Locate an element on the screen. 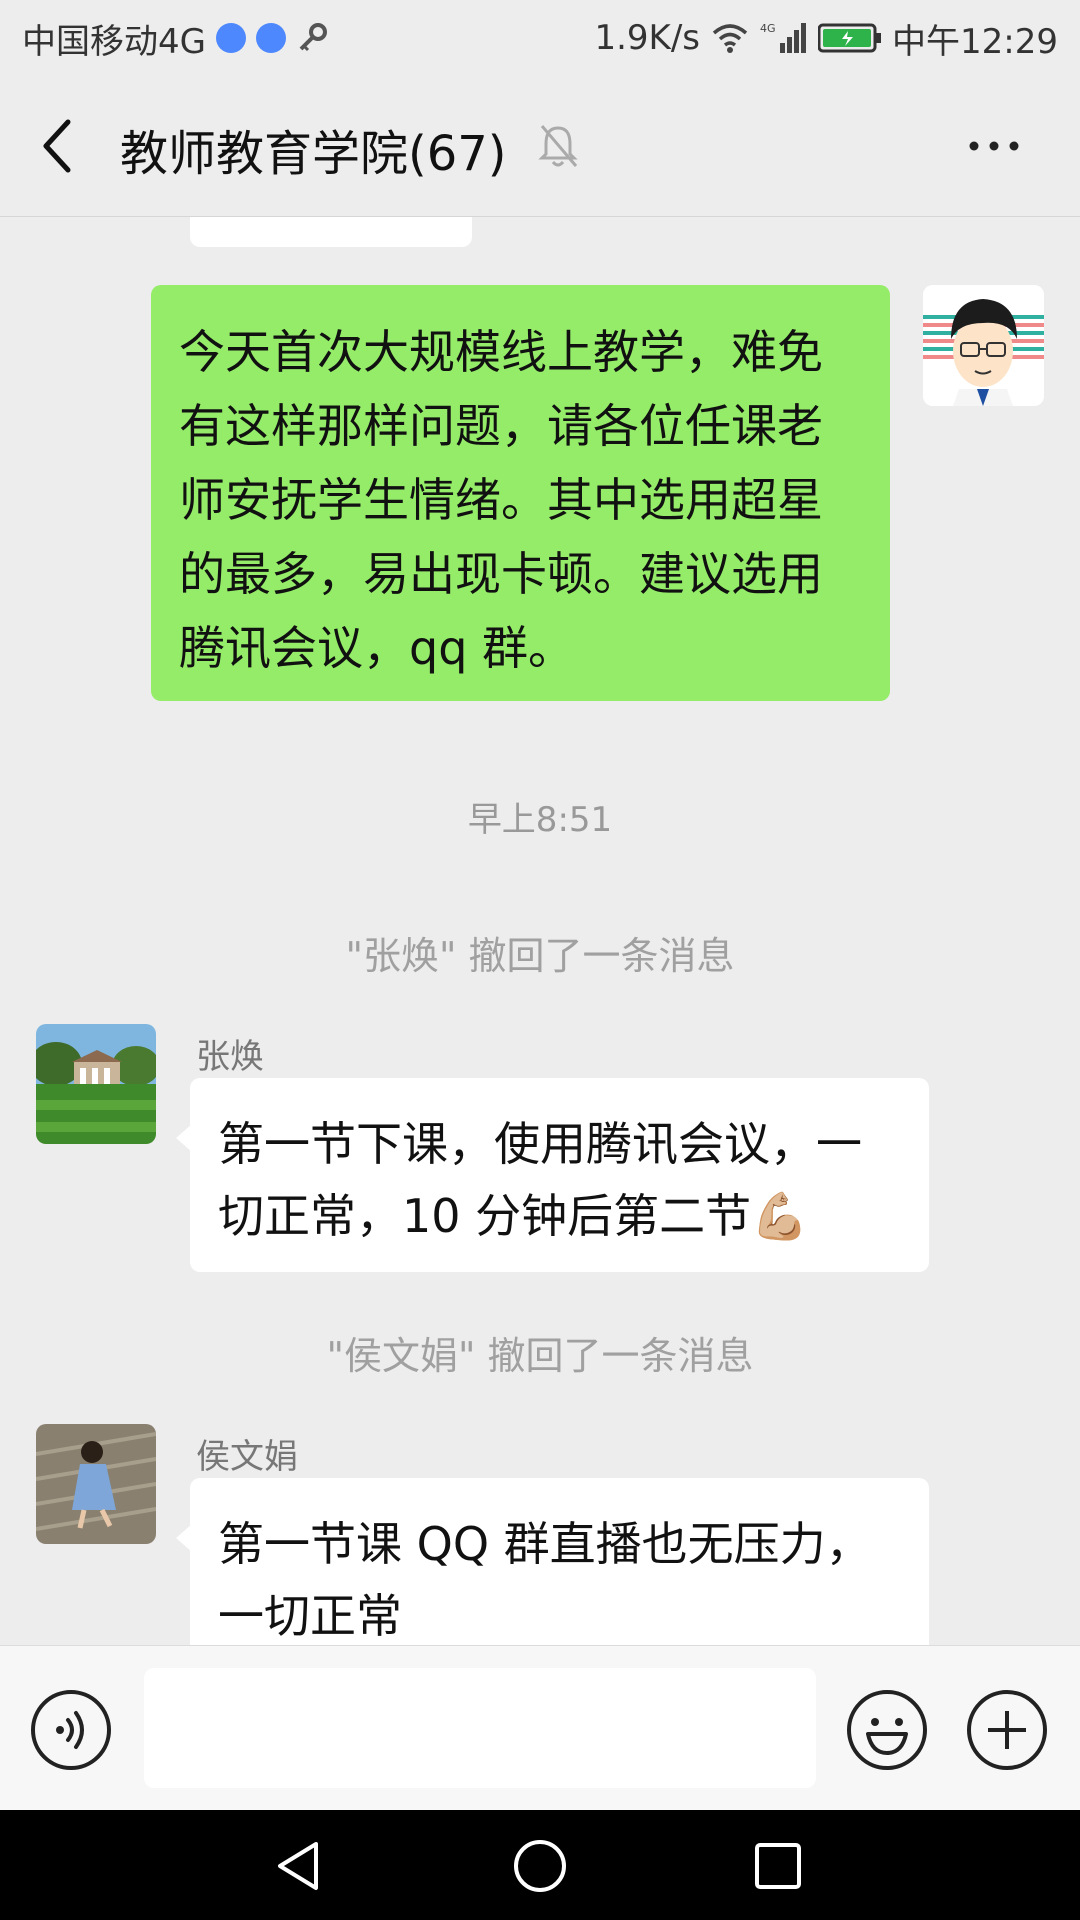 The image size is (1080, 1920). status-right: 1.9K/s 4G 中午12:29 is located at coordinates (826, 38).